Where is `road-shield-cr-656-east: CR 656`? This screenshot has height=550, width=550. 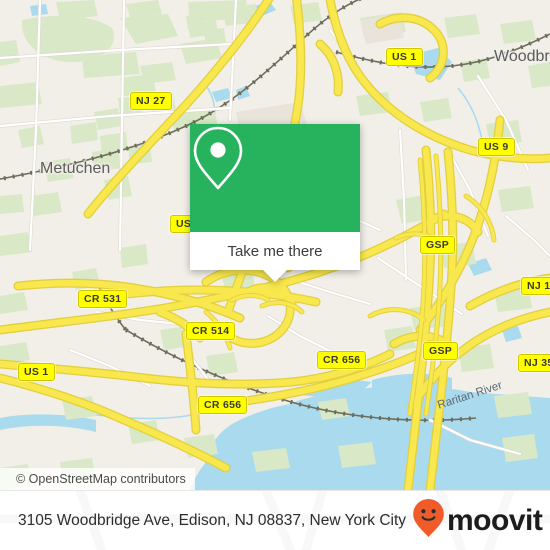 road-shield-cr-656-east: CR 656 is located at coordinates (342, 360).